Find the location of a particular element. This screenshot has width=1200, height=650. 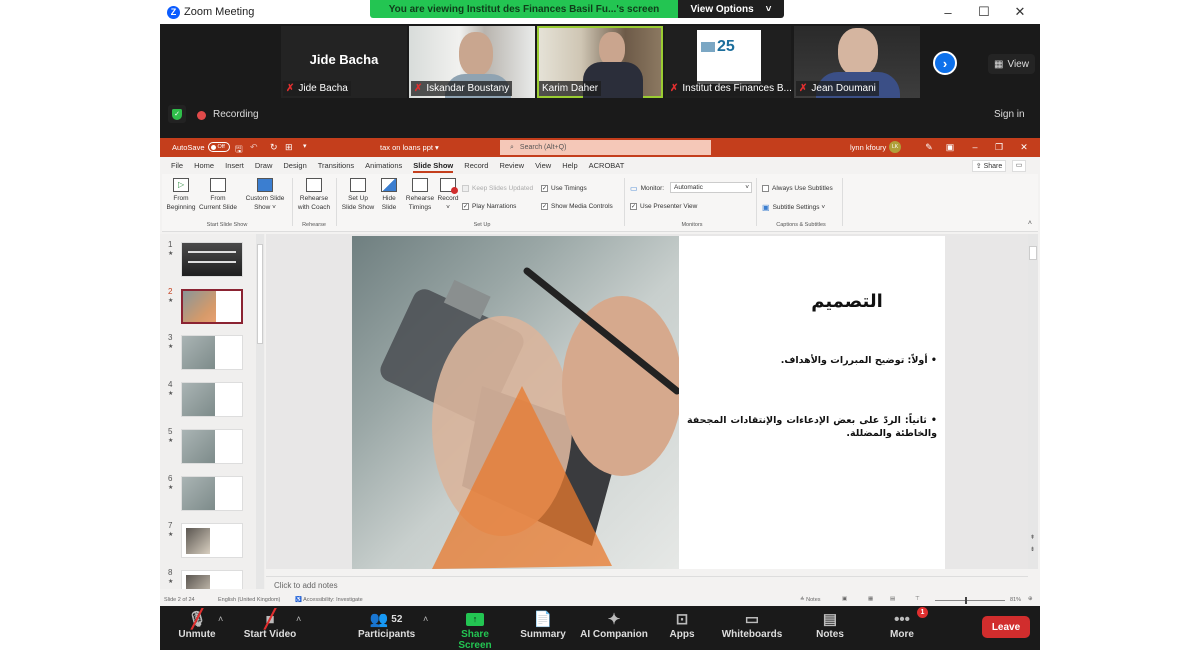

slide-bullet: • أولاً: توضيح المبررات والأهداف. is located at coordinates (817, 360).